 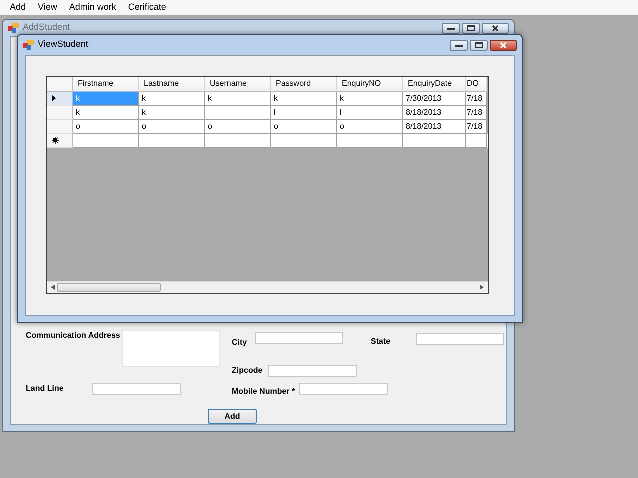 What do you see at coordinates (18, 7) in the screenshot?
I see `menu-item: Add` at bounding box center [18, 7].